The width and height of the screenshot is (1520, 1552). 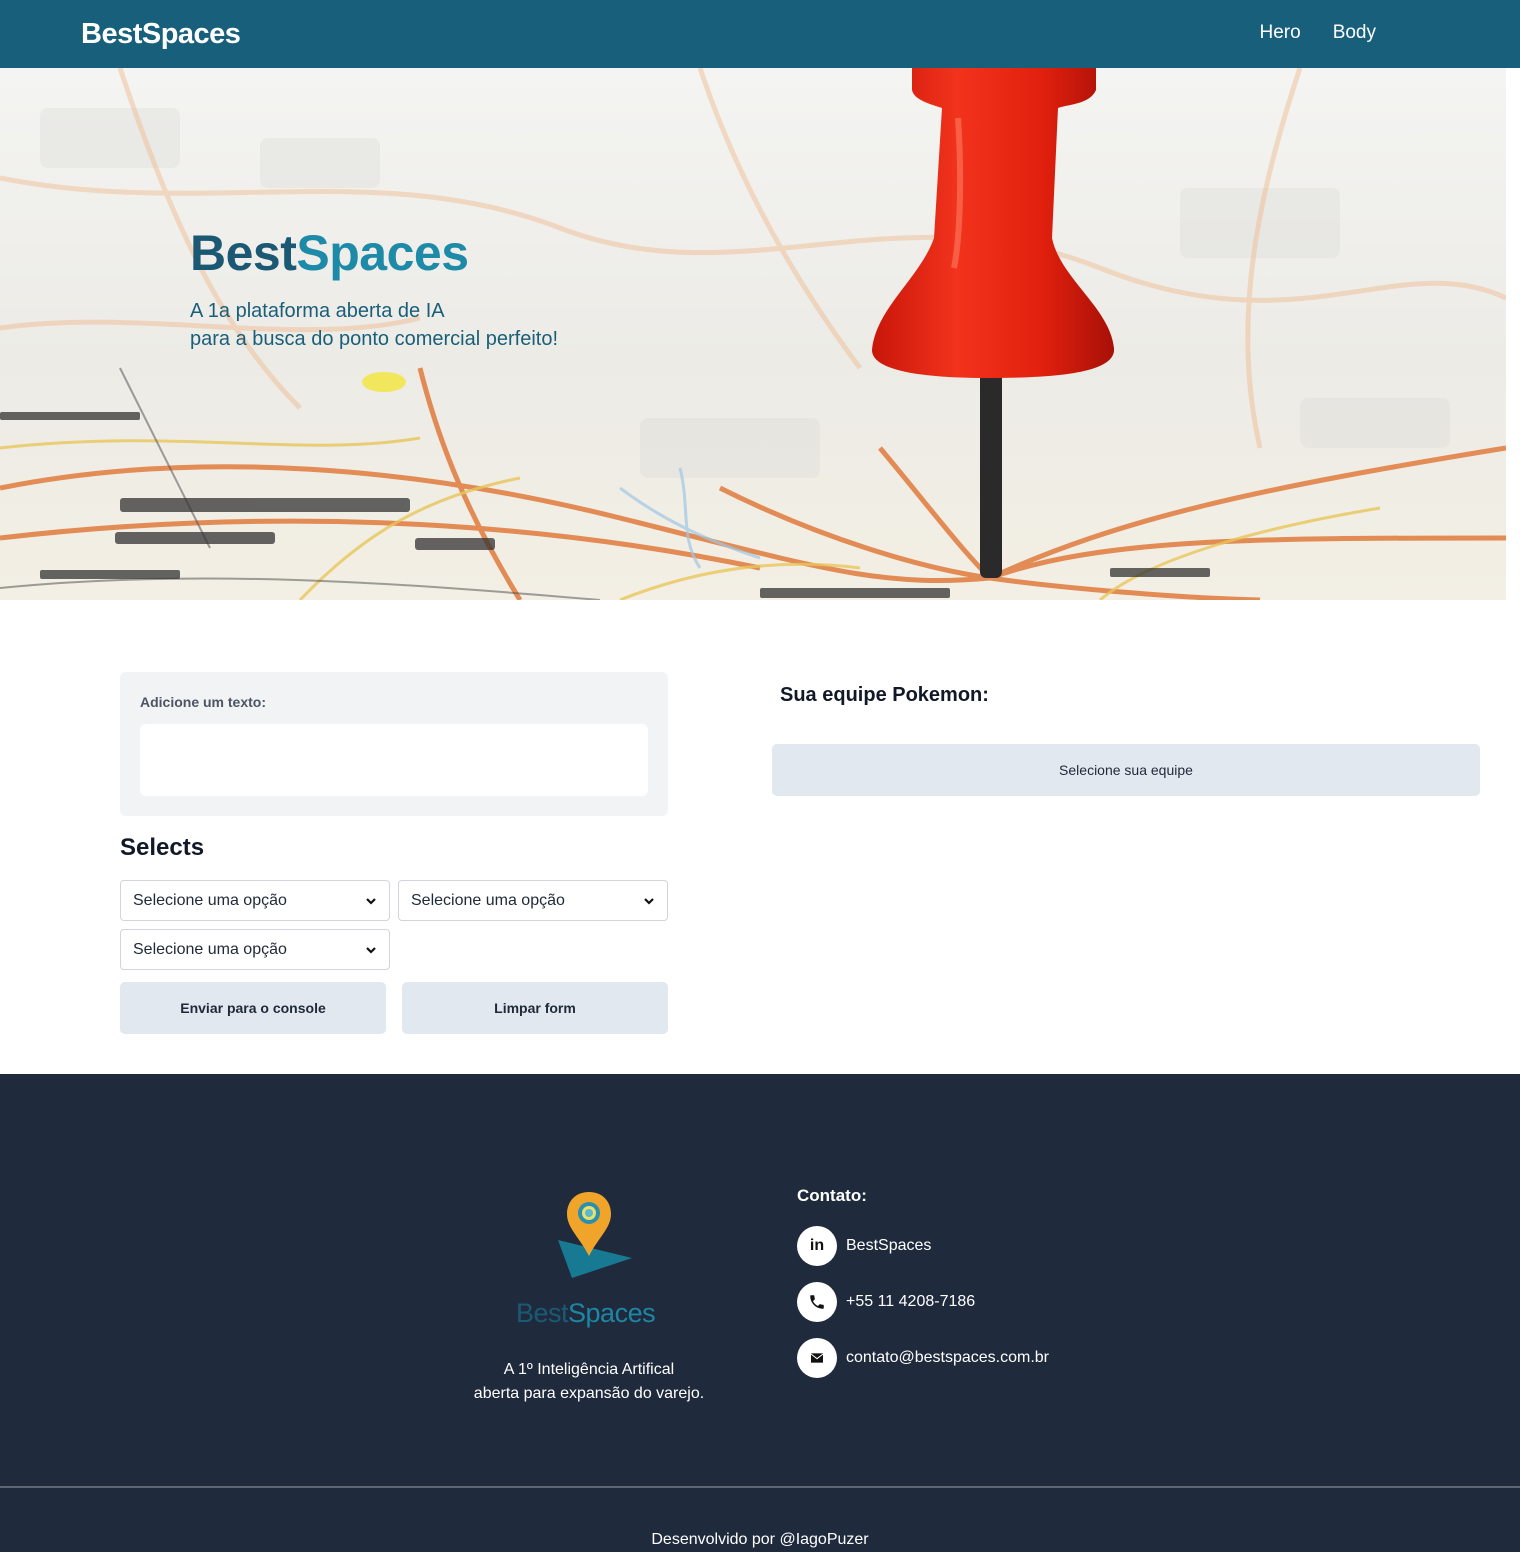 I want to click on phone-glyph, so click(x=817, y=1302).